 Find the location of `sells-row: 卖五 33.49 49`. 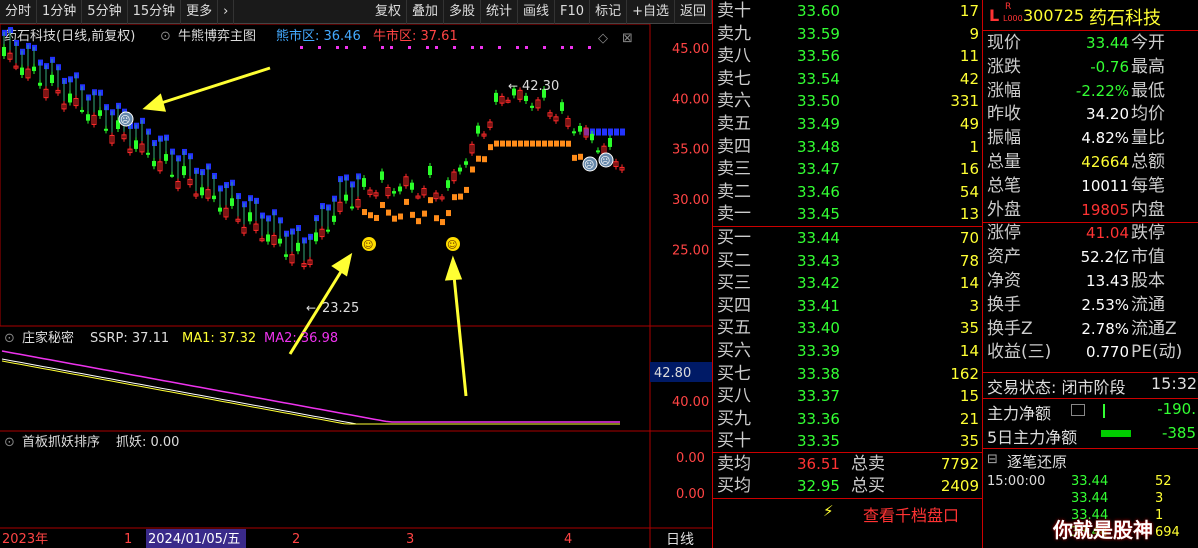

sells-row: 卖五 33.49 49 is located at coordinates (848, 124).